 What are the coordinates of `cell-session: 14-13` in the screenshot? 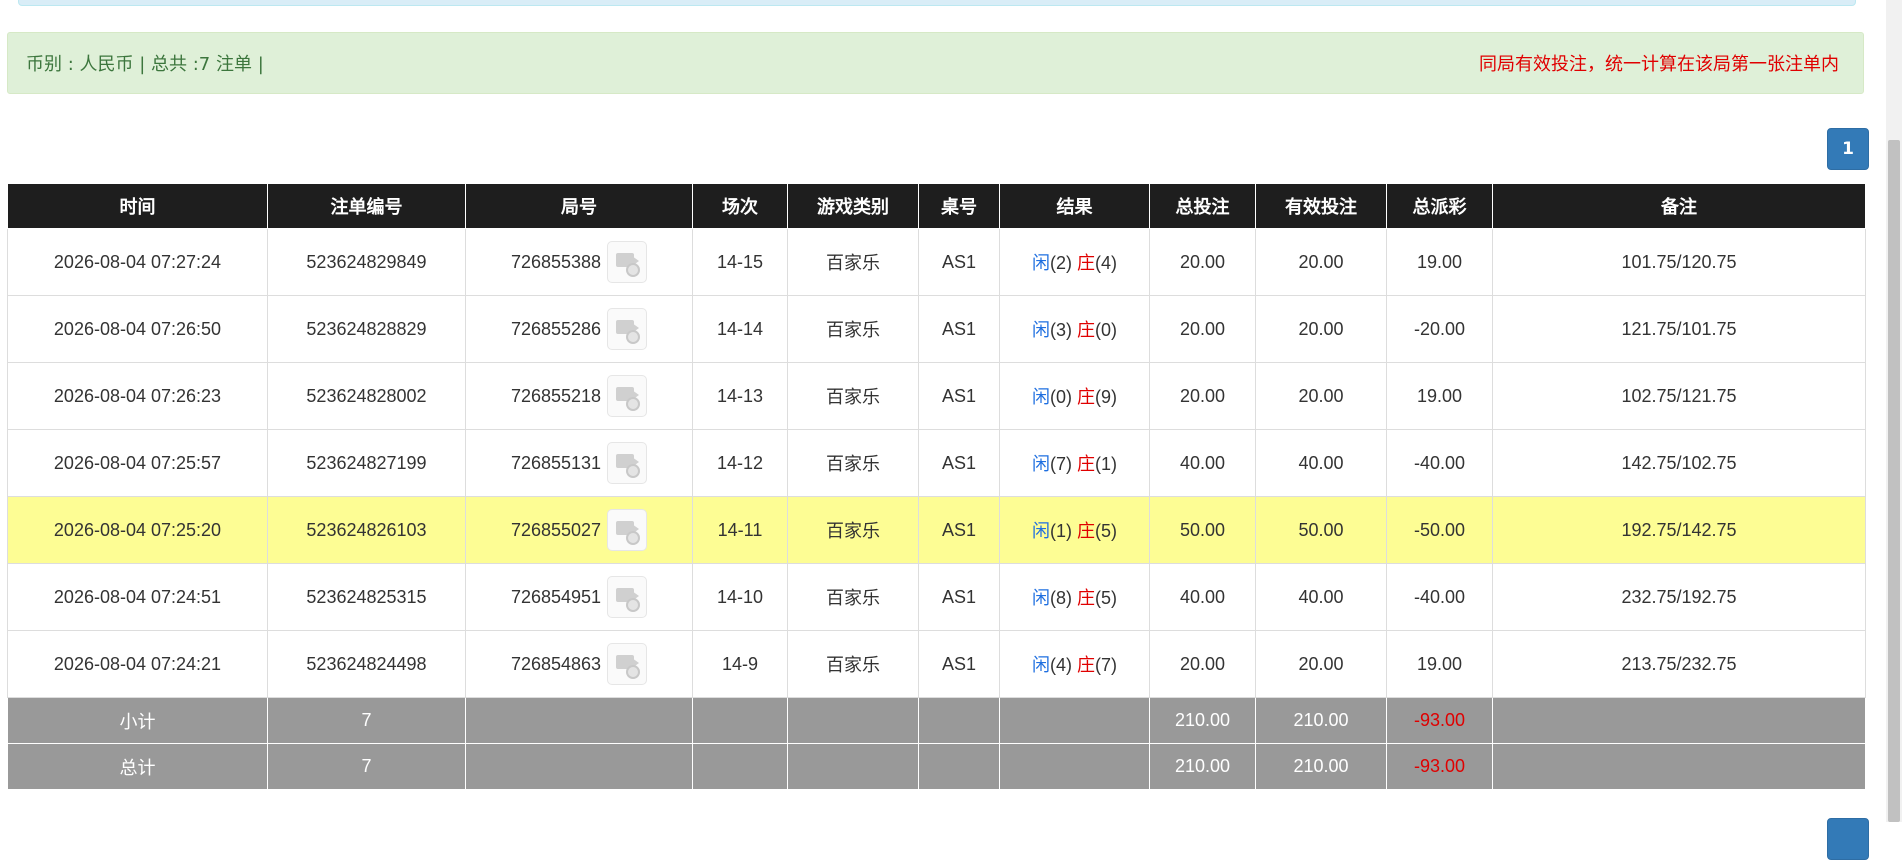 It's located at (740, 396).